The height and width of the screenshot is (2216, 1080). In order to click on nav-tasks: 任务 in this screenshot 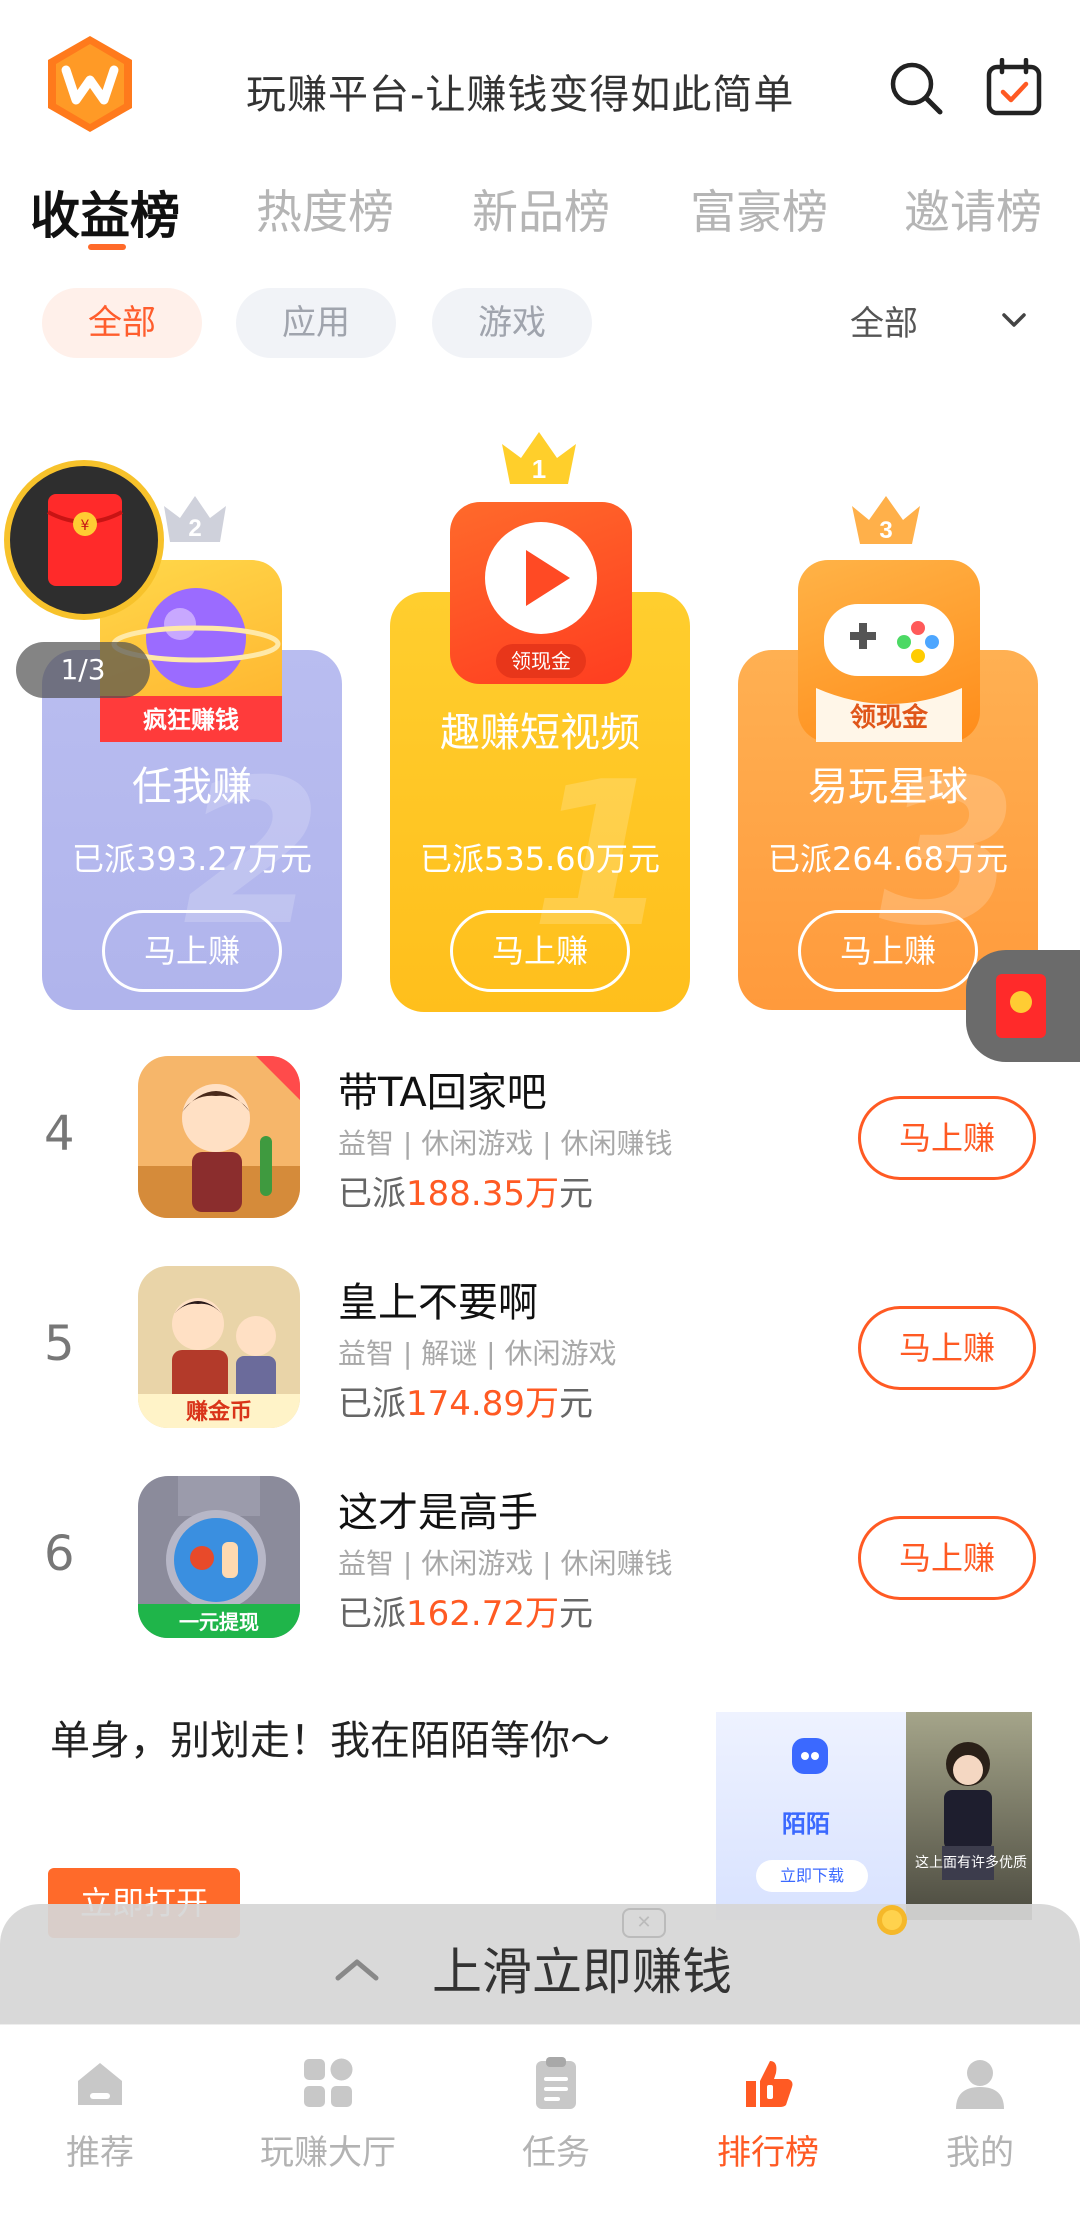, I will do `click(556, 2114)`.